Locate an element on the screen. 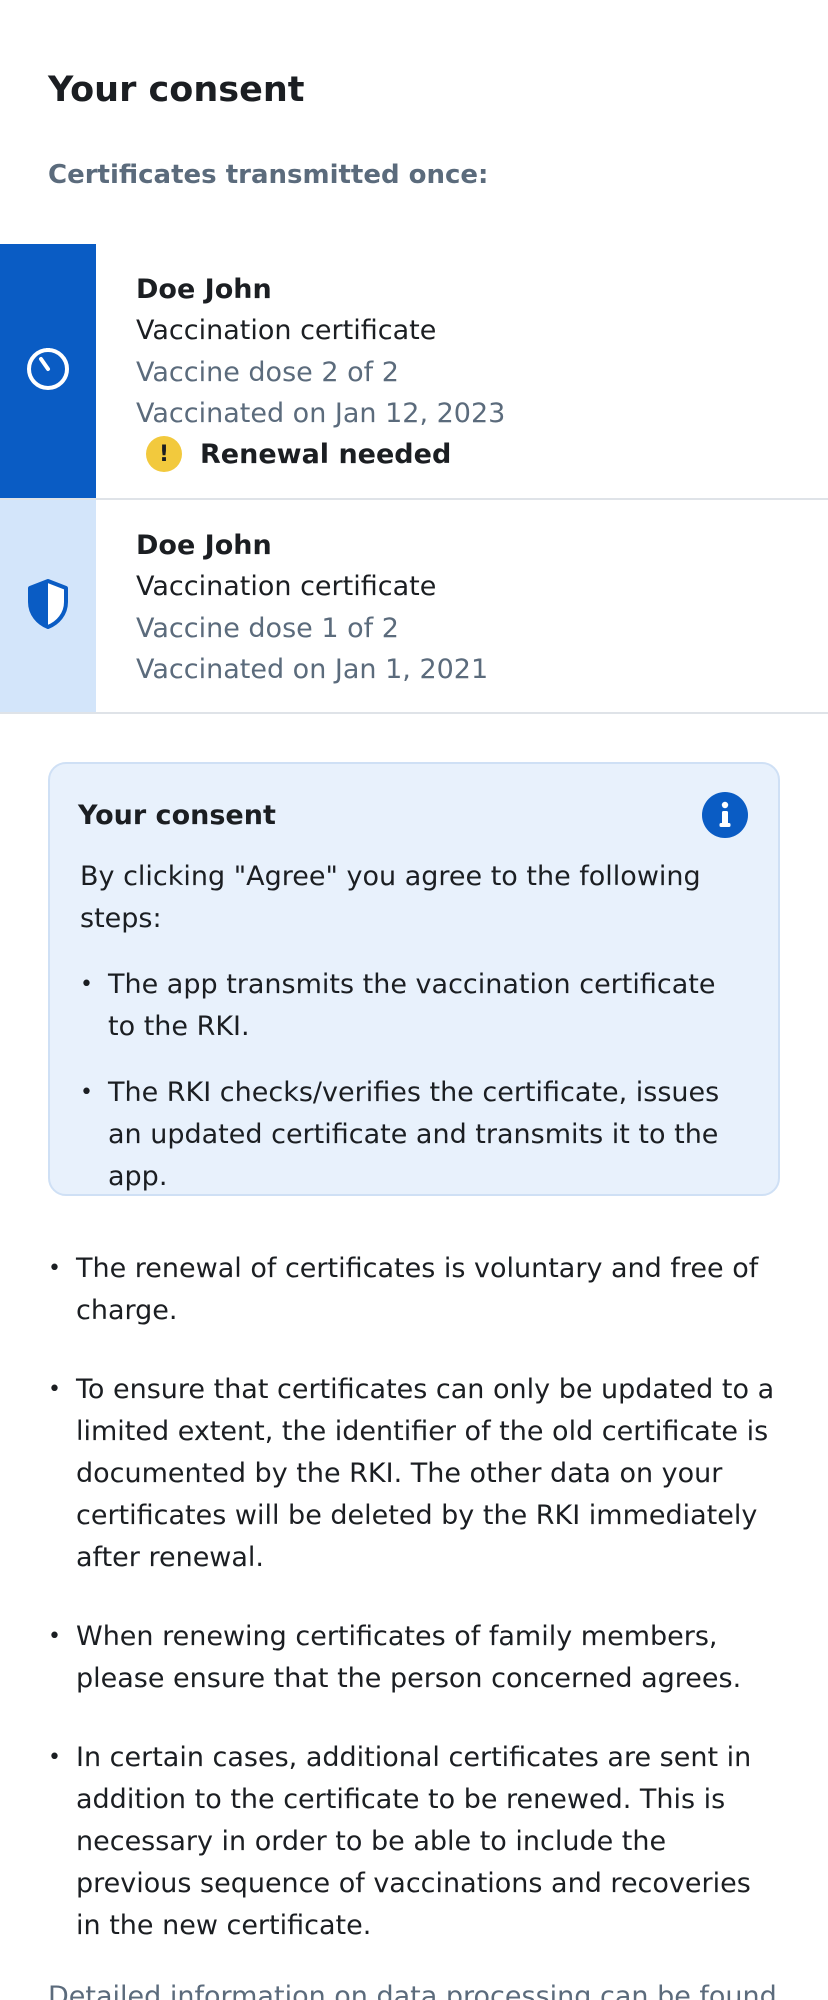 The width and height of the screenshot is (828, 2000). vaccine-dose: Vaccine dose 2 of 2 is located at coordinates (267, 372).